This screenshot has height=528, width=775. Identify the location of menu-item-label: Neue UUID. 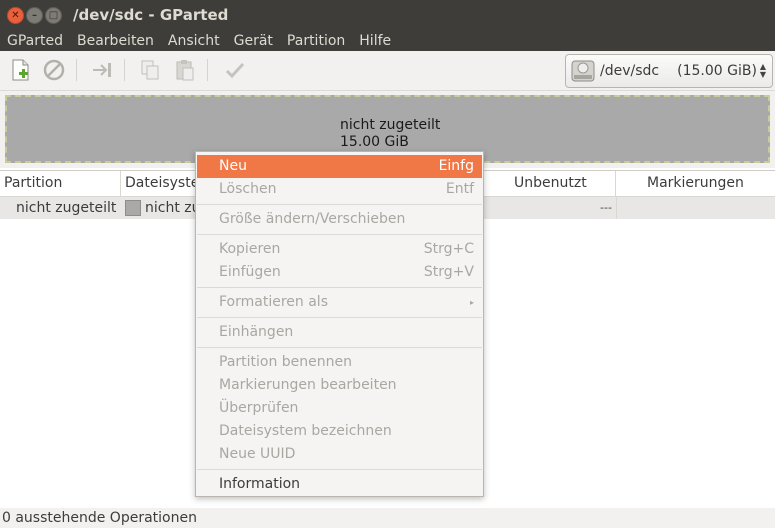
(257, 454).